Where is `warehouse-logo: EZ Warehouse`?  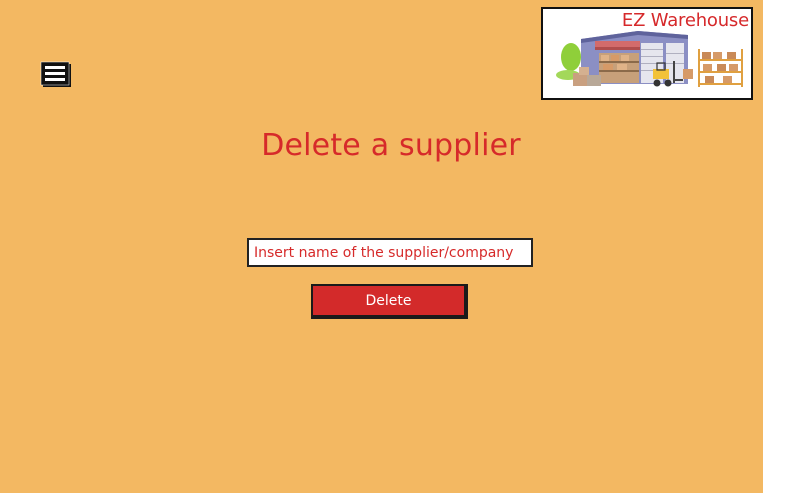 warehouse-logo: EZ Warehouse is located at coordinates (647, 53).